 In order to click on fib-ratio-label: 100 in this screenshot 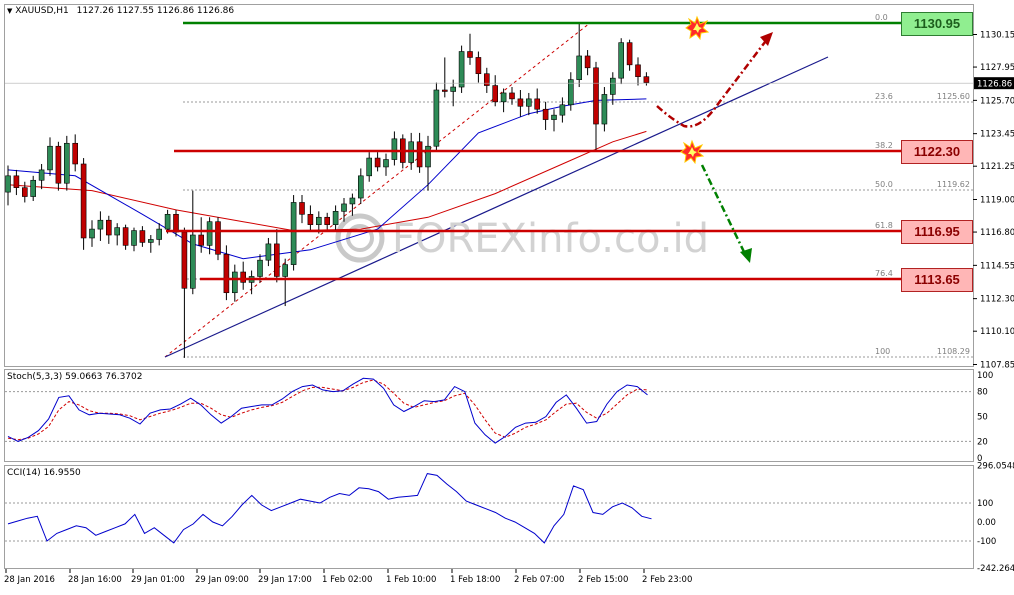, I will do `click(882, 351)`.